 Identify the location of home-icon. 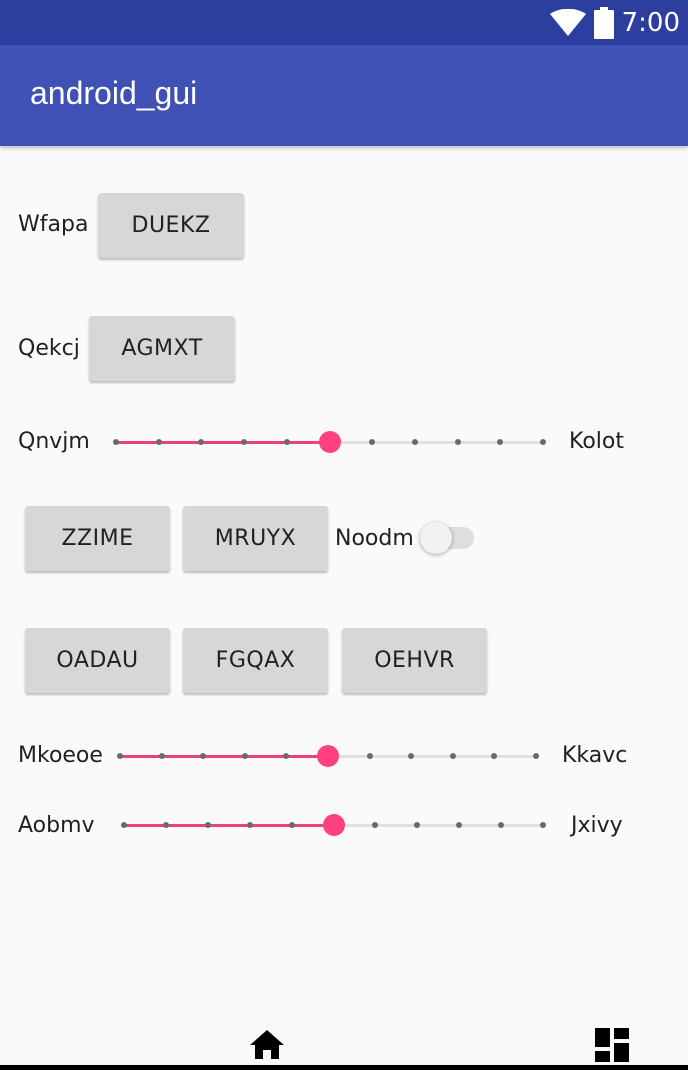
(267, 1046).